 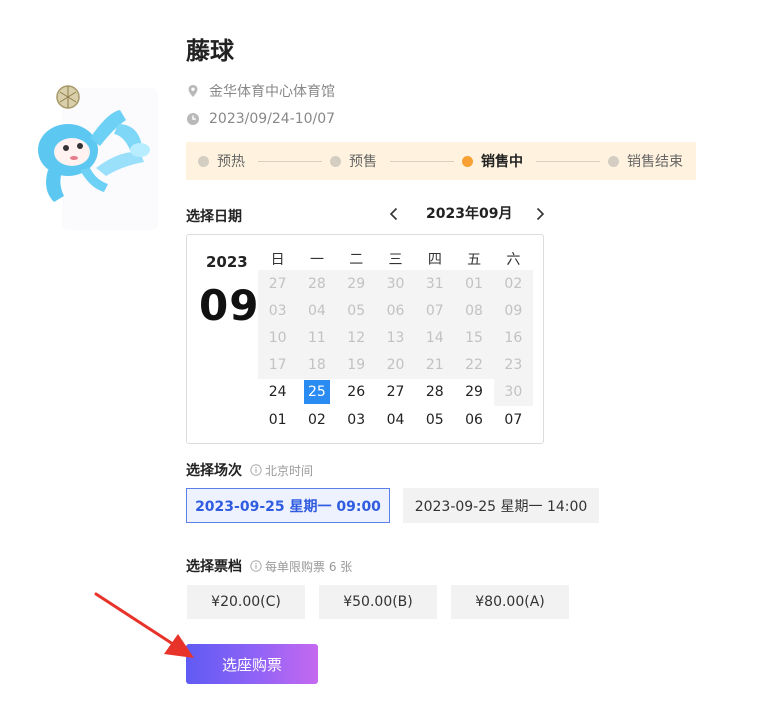 I want to click on calendar-day-disabled: 01, so click(x=474, y=284).